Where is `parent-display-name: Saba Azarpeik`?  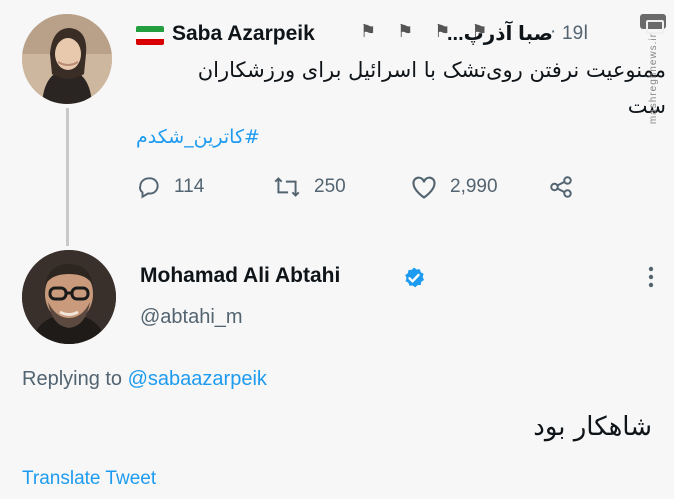
parent-display-name: Saba Azarpeik is located at coordinates (243, 34).